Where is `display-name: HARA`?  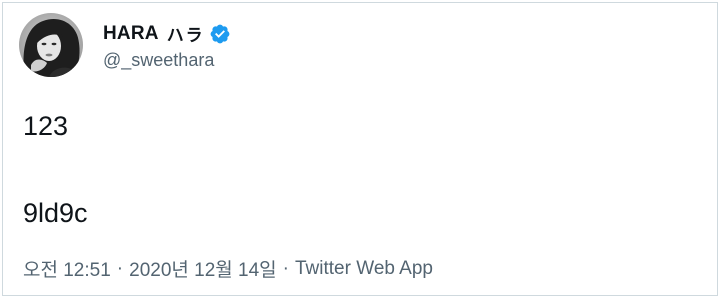 display-name: HARA is located at coordinates (131, 34).